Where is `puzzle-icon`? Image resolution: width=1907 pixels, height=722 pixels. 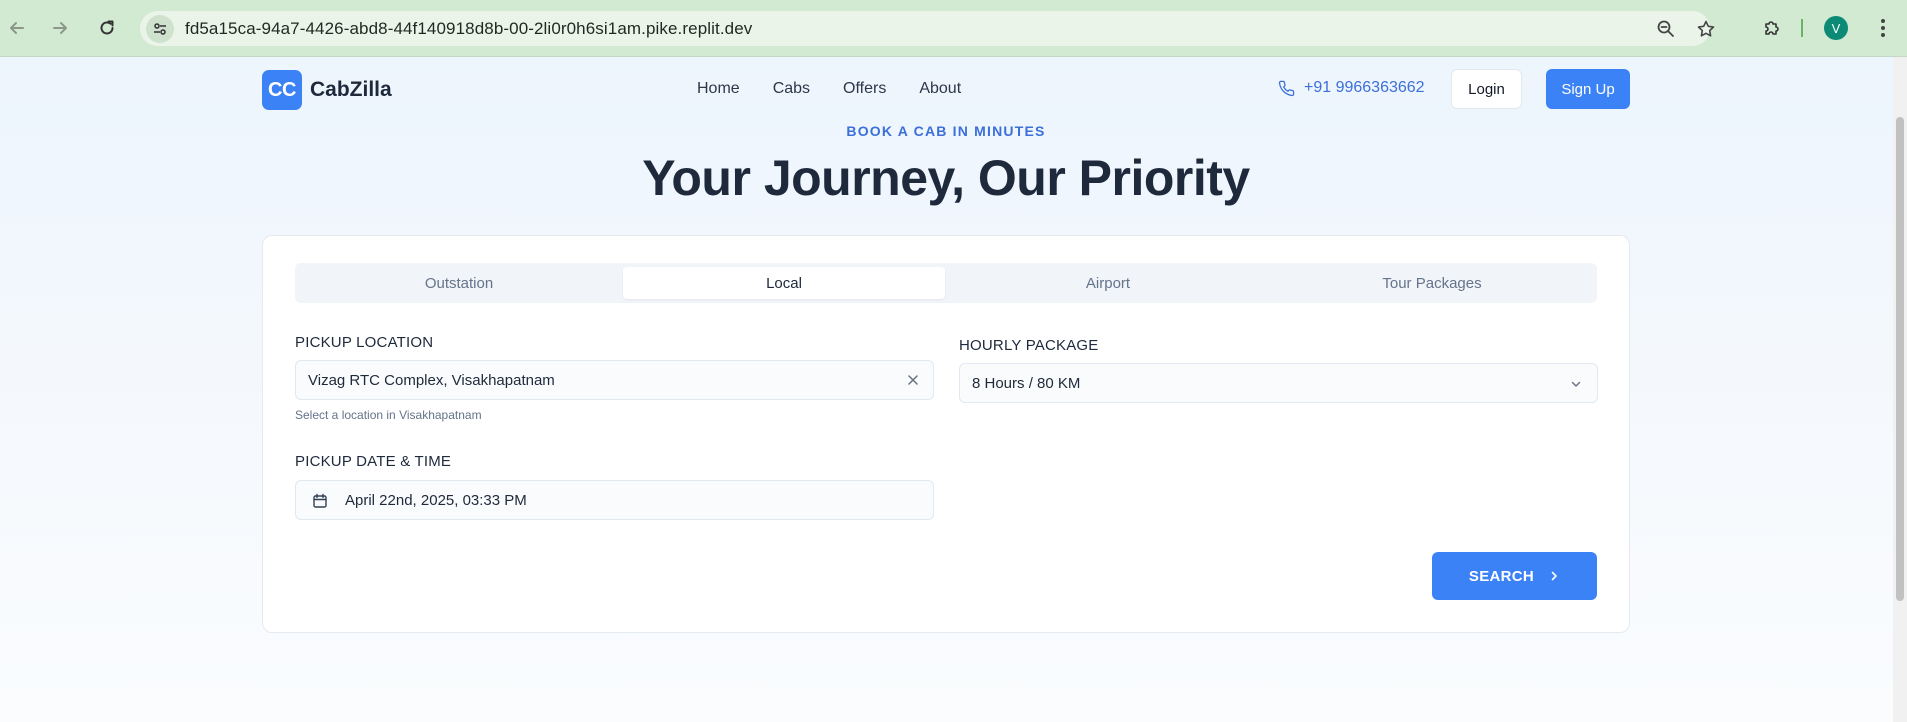 puzzle-icon is located at coordinates (1772, 28).